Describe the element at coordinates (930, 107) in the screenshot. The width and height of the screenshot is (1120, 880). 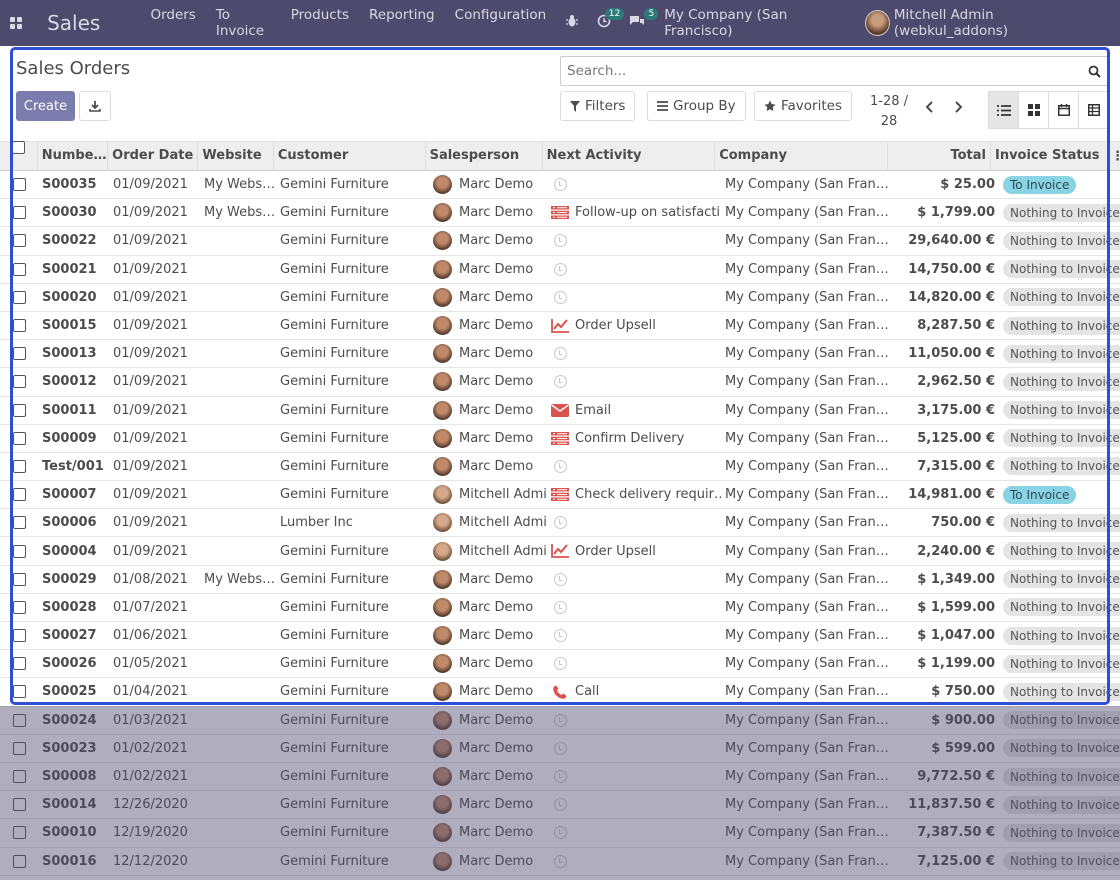
I see `pager-previous-icon` at that location.